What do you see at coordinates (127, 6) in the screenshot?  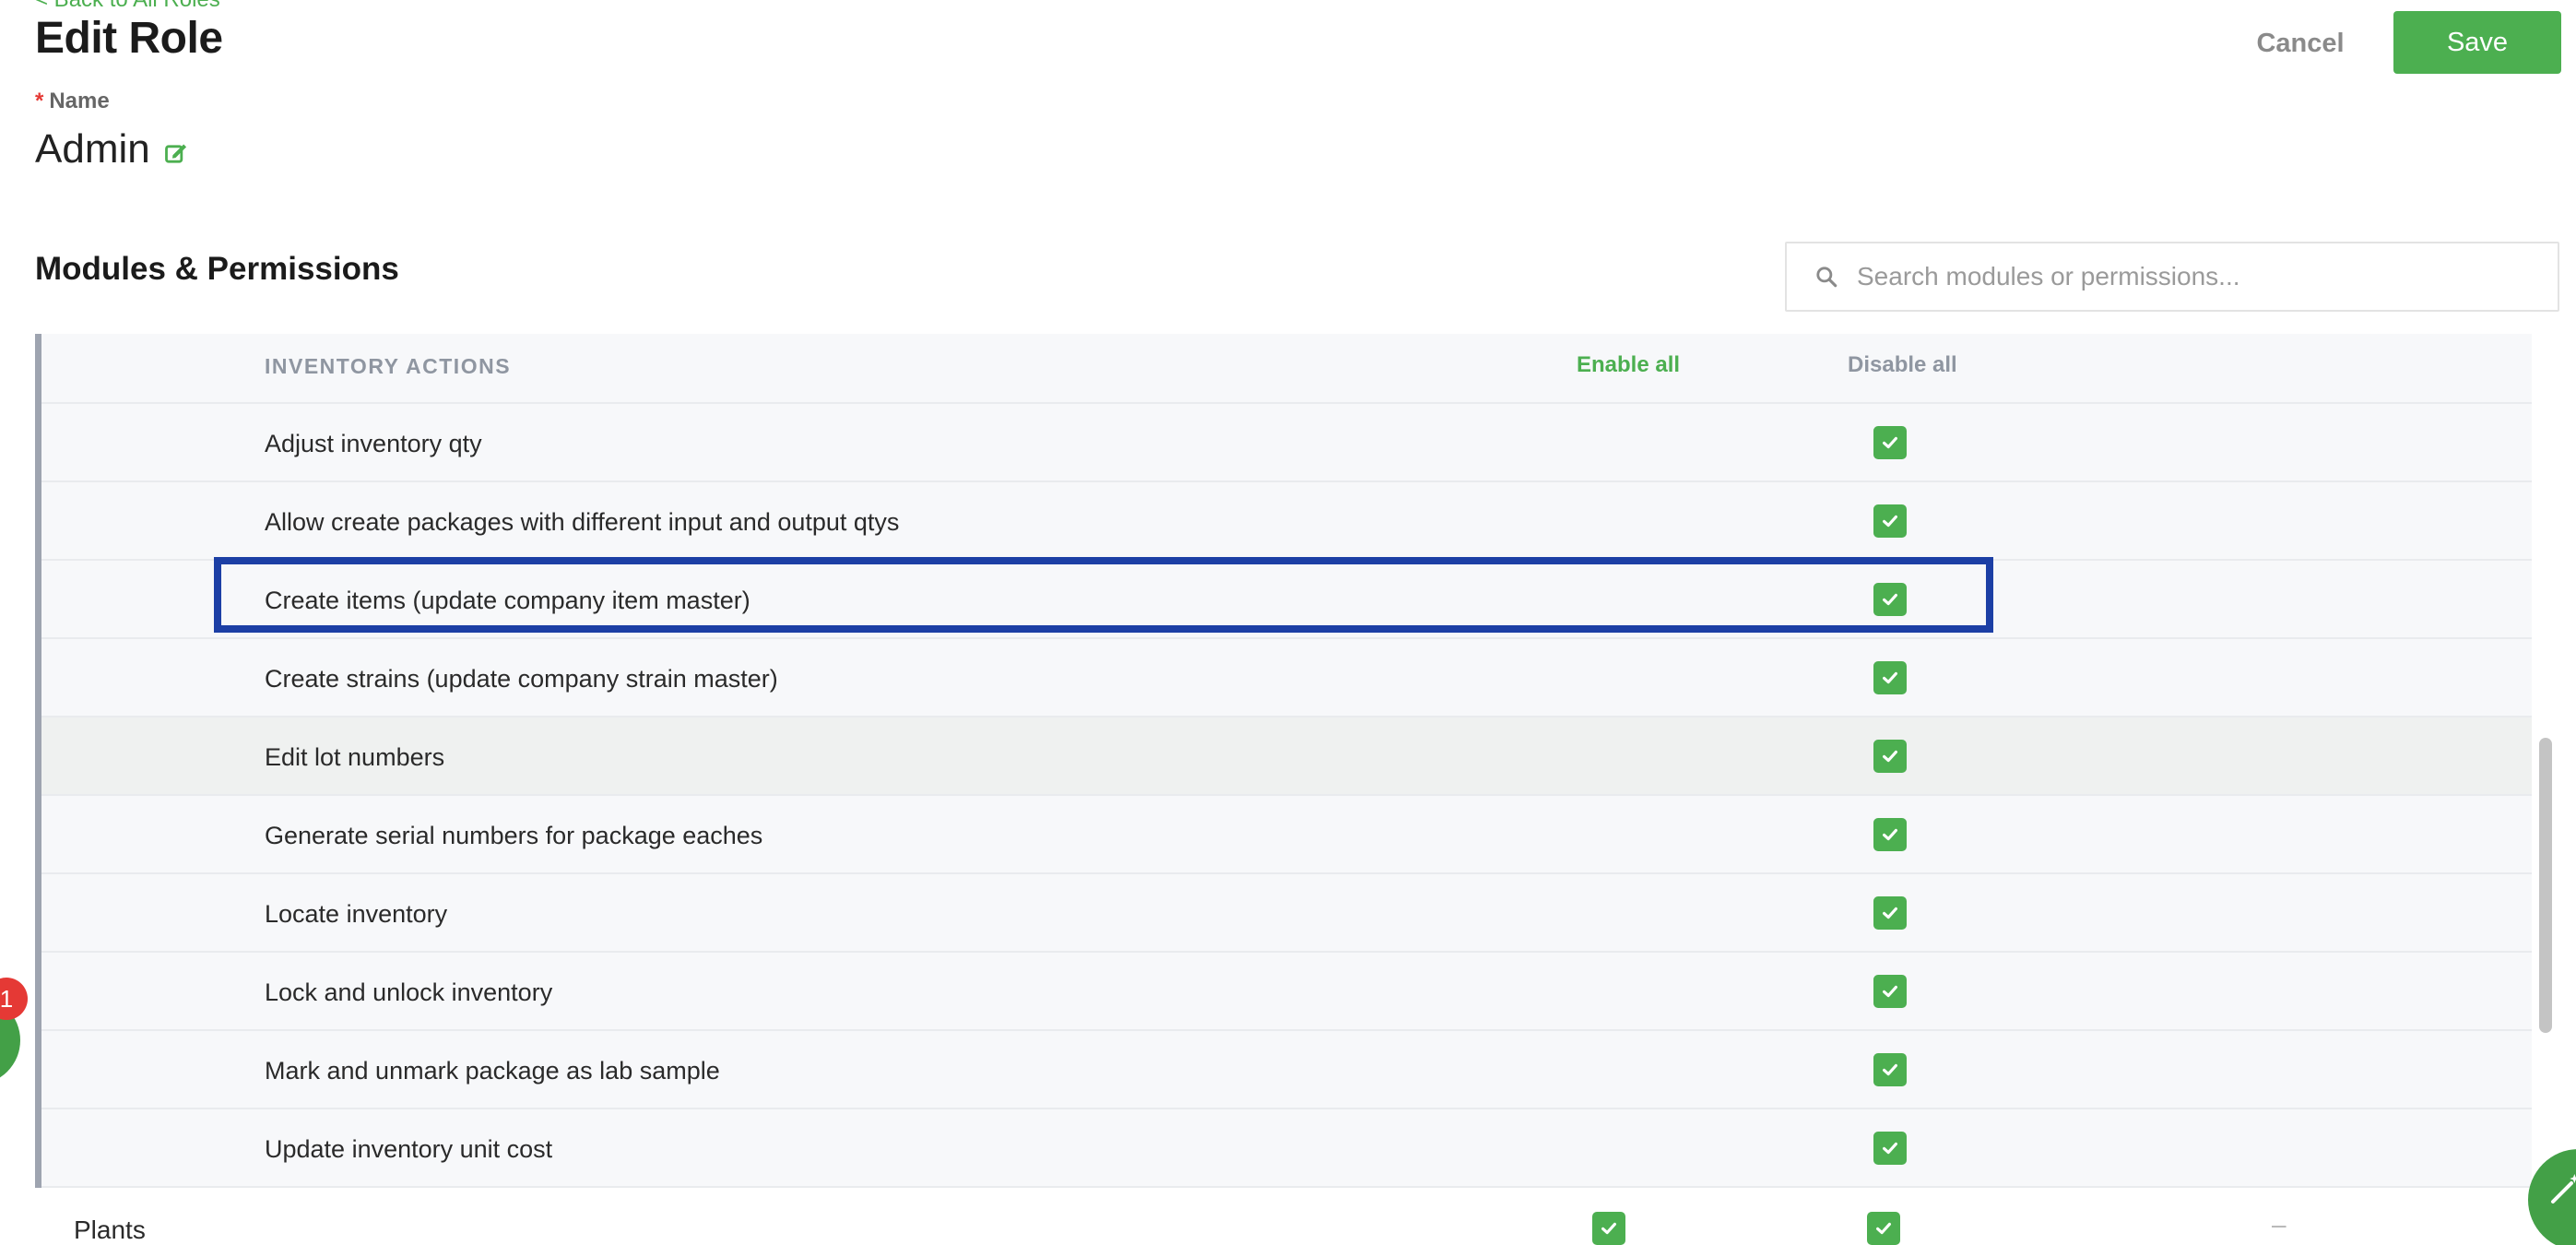 I see `back-to-all-roles-link: < Back to All Roles` at bounding box center [127, 6].